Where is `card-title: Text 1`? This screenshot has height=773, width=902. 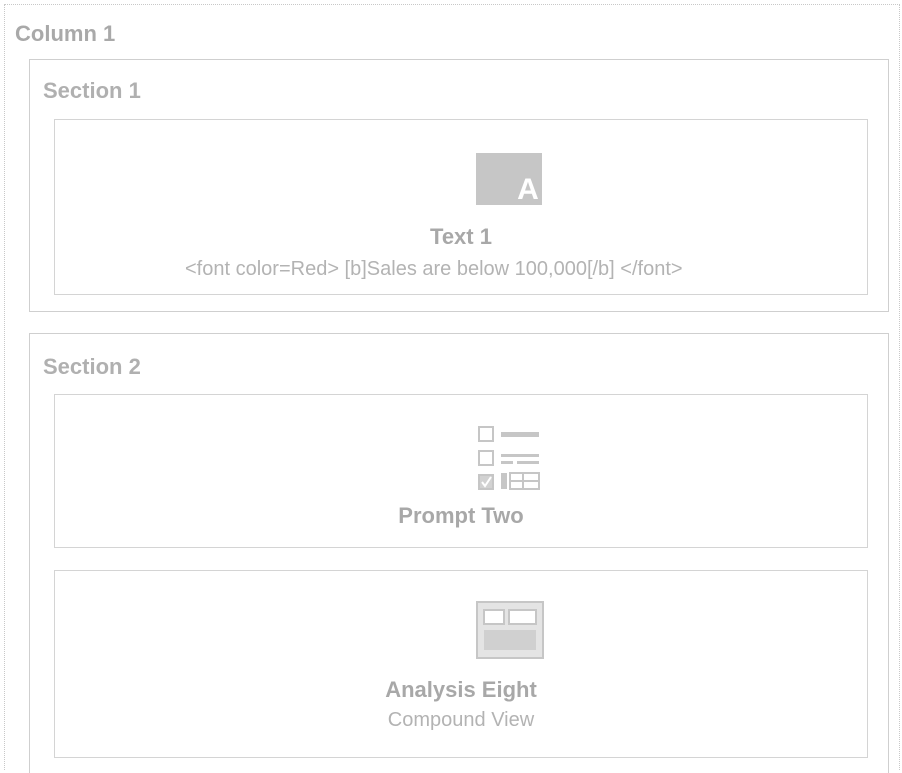
card-title: Text 1 is located at coordinates (461, 236).